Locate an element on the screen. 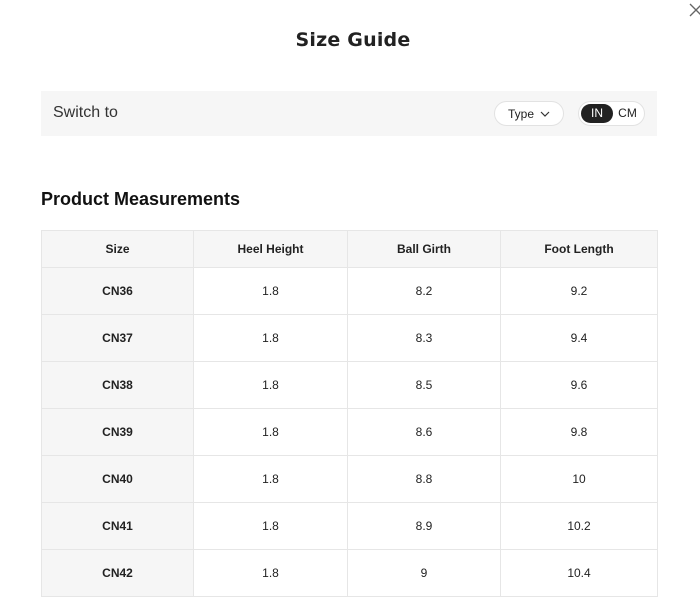 Image resolution: width=700 pixels, height=609 pixels. ball-girth-cell: 8.2 is located at coordinates (424, 291).